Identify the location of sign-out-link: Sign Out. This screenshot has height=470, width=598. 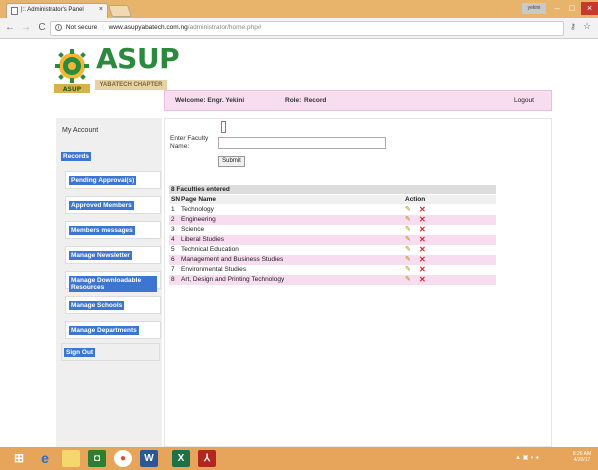
(110, 352).